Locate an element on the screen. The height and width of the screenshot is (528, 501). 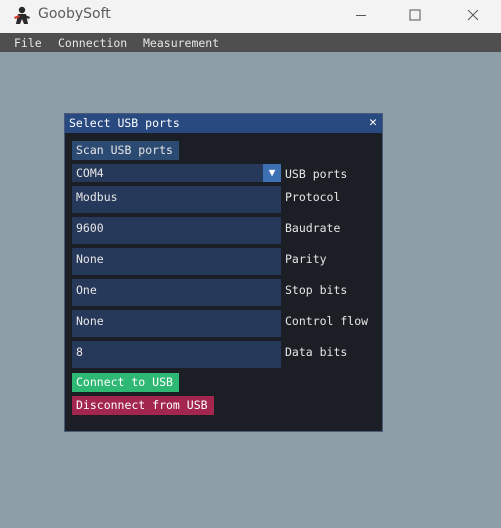
usb-port-value: COM4 is located at coordinates (90, 173).